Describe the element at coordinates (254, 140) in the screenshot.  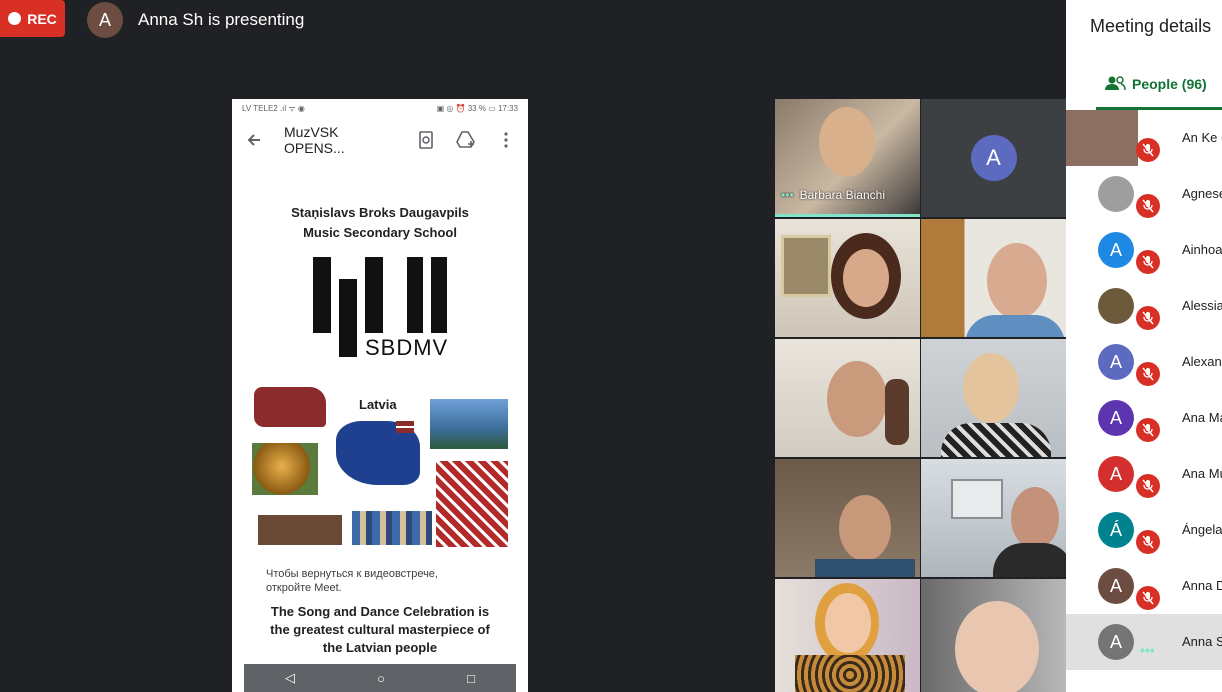
I see `back-arrow-icon` at that location.